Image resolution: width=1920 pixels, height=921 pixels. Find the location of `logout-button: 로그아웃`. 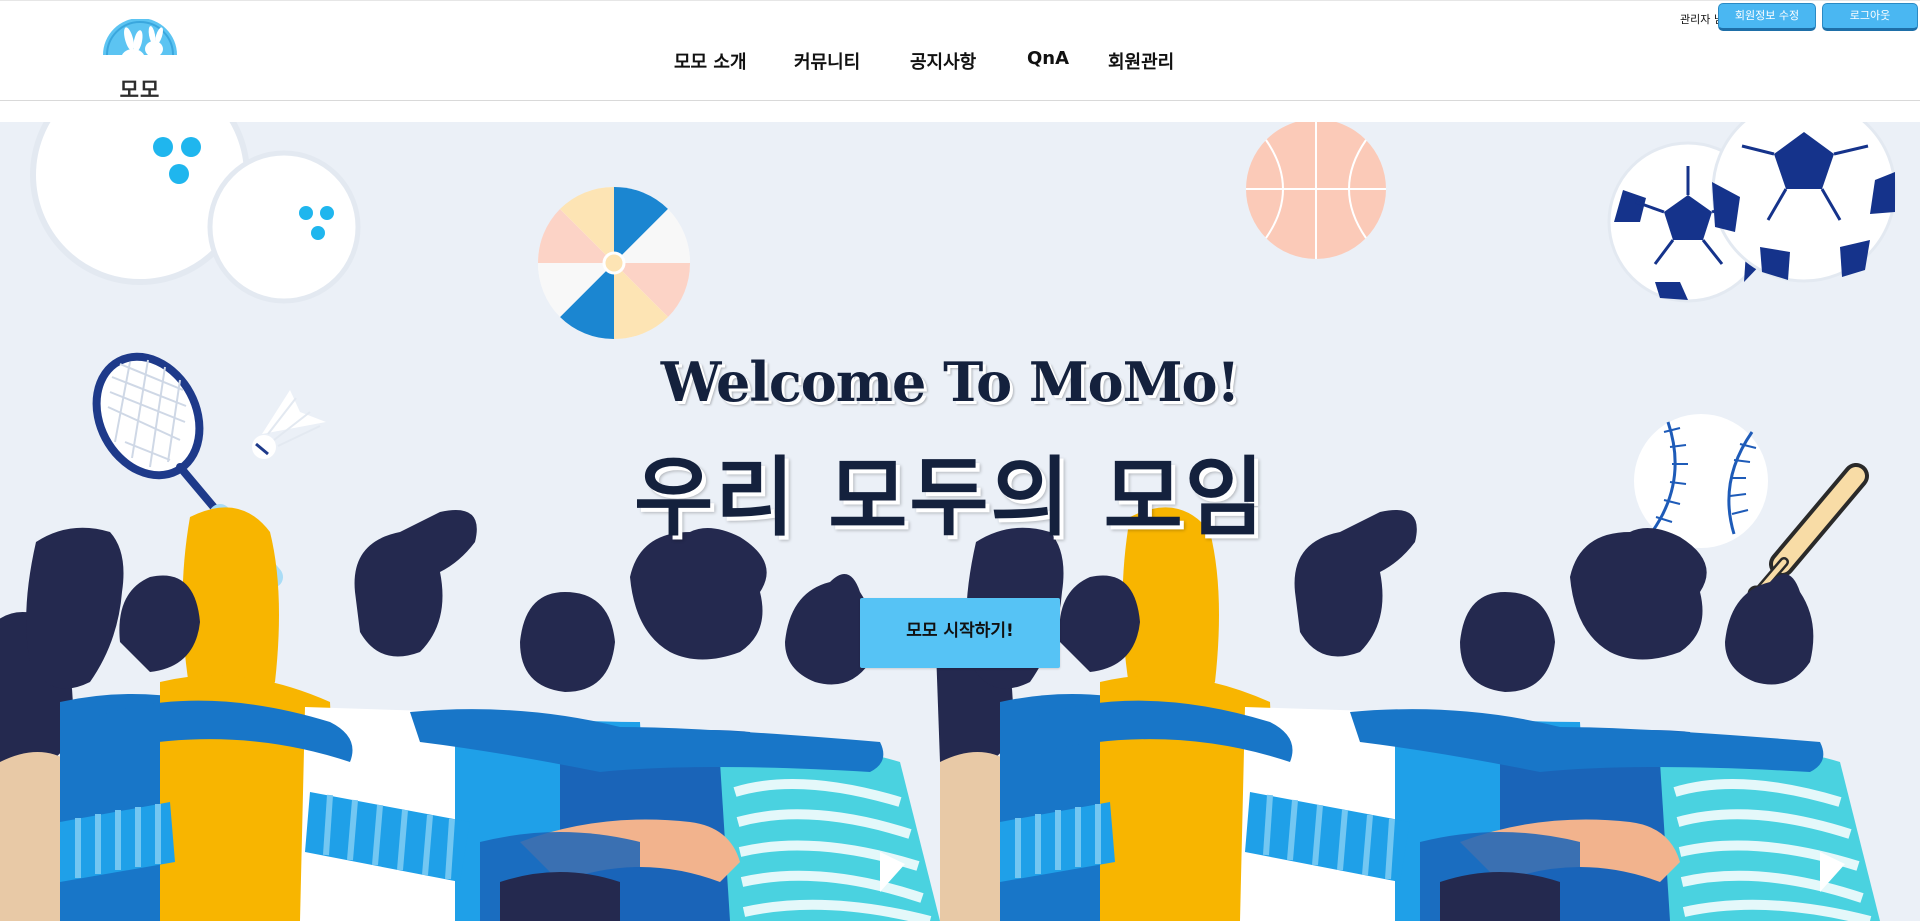

logout-button: 로그아웃 is located at coordinates (1870, 17).